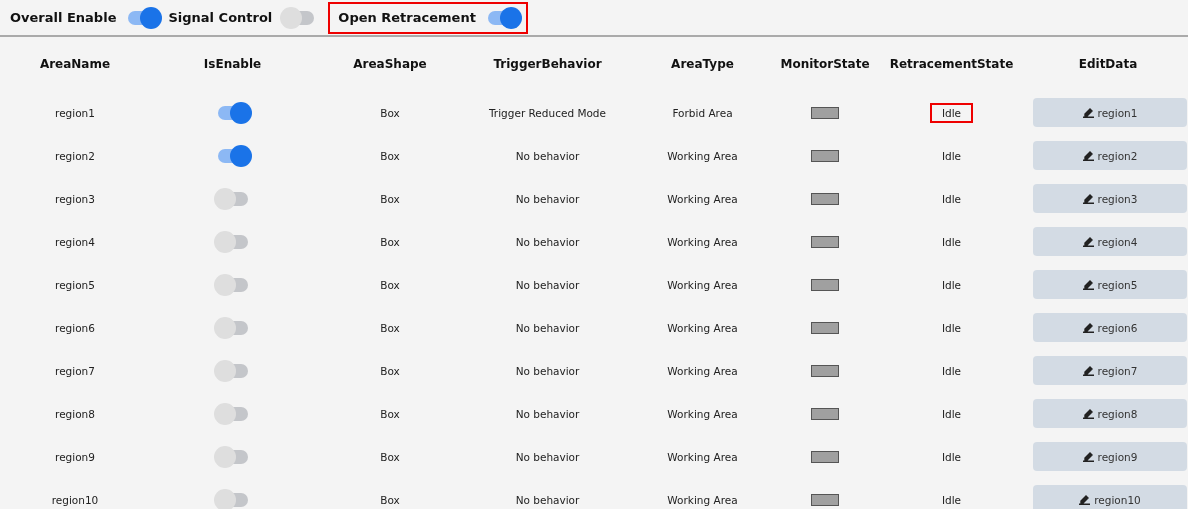 The height and width of the screenshot is (509, 1188). Describe the element at coordinates (75, 198) in the screenshot. I see `table-cell-text: region3` at that location.